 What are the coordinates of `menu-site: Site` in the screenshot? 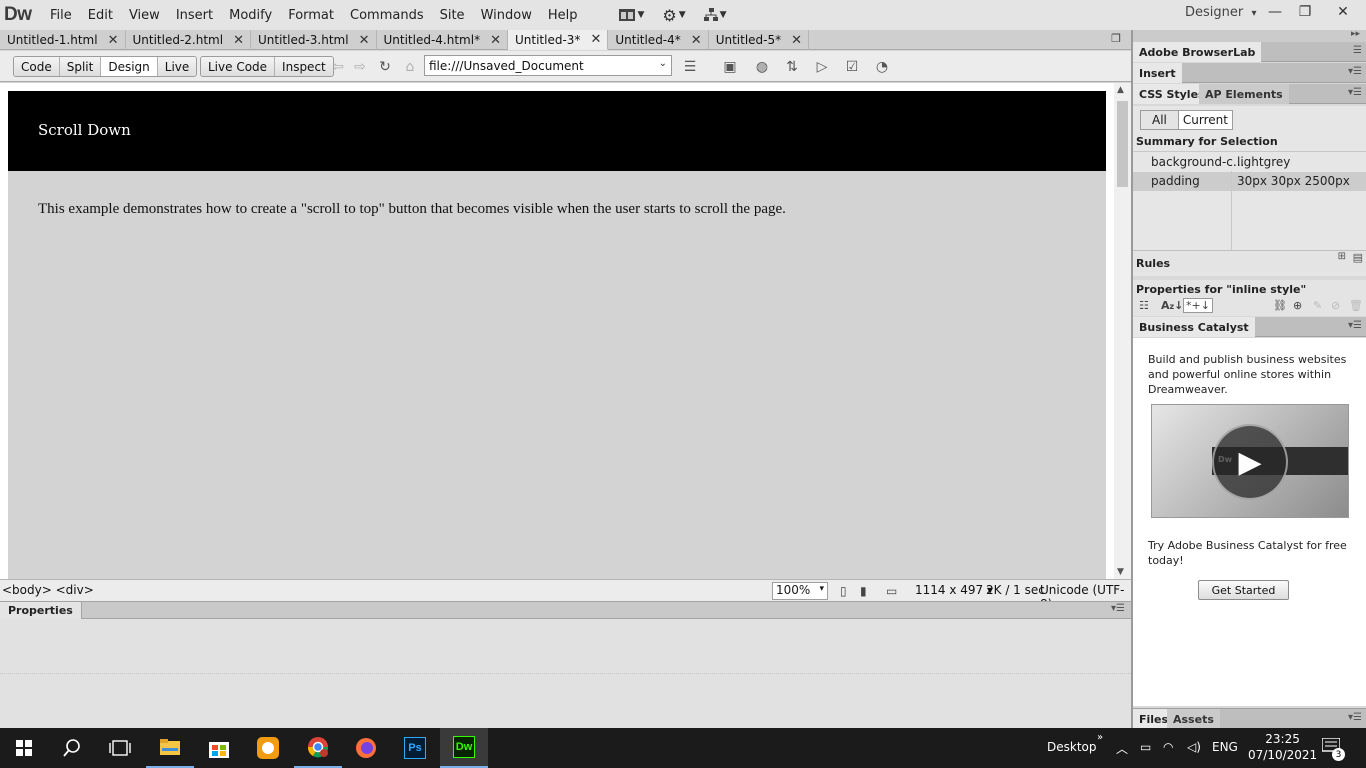 It's located at (452, 15).